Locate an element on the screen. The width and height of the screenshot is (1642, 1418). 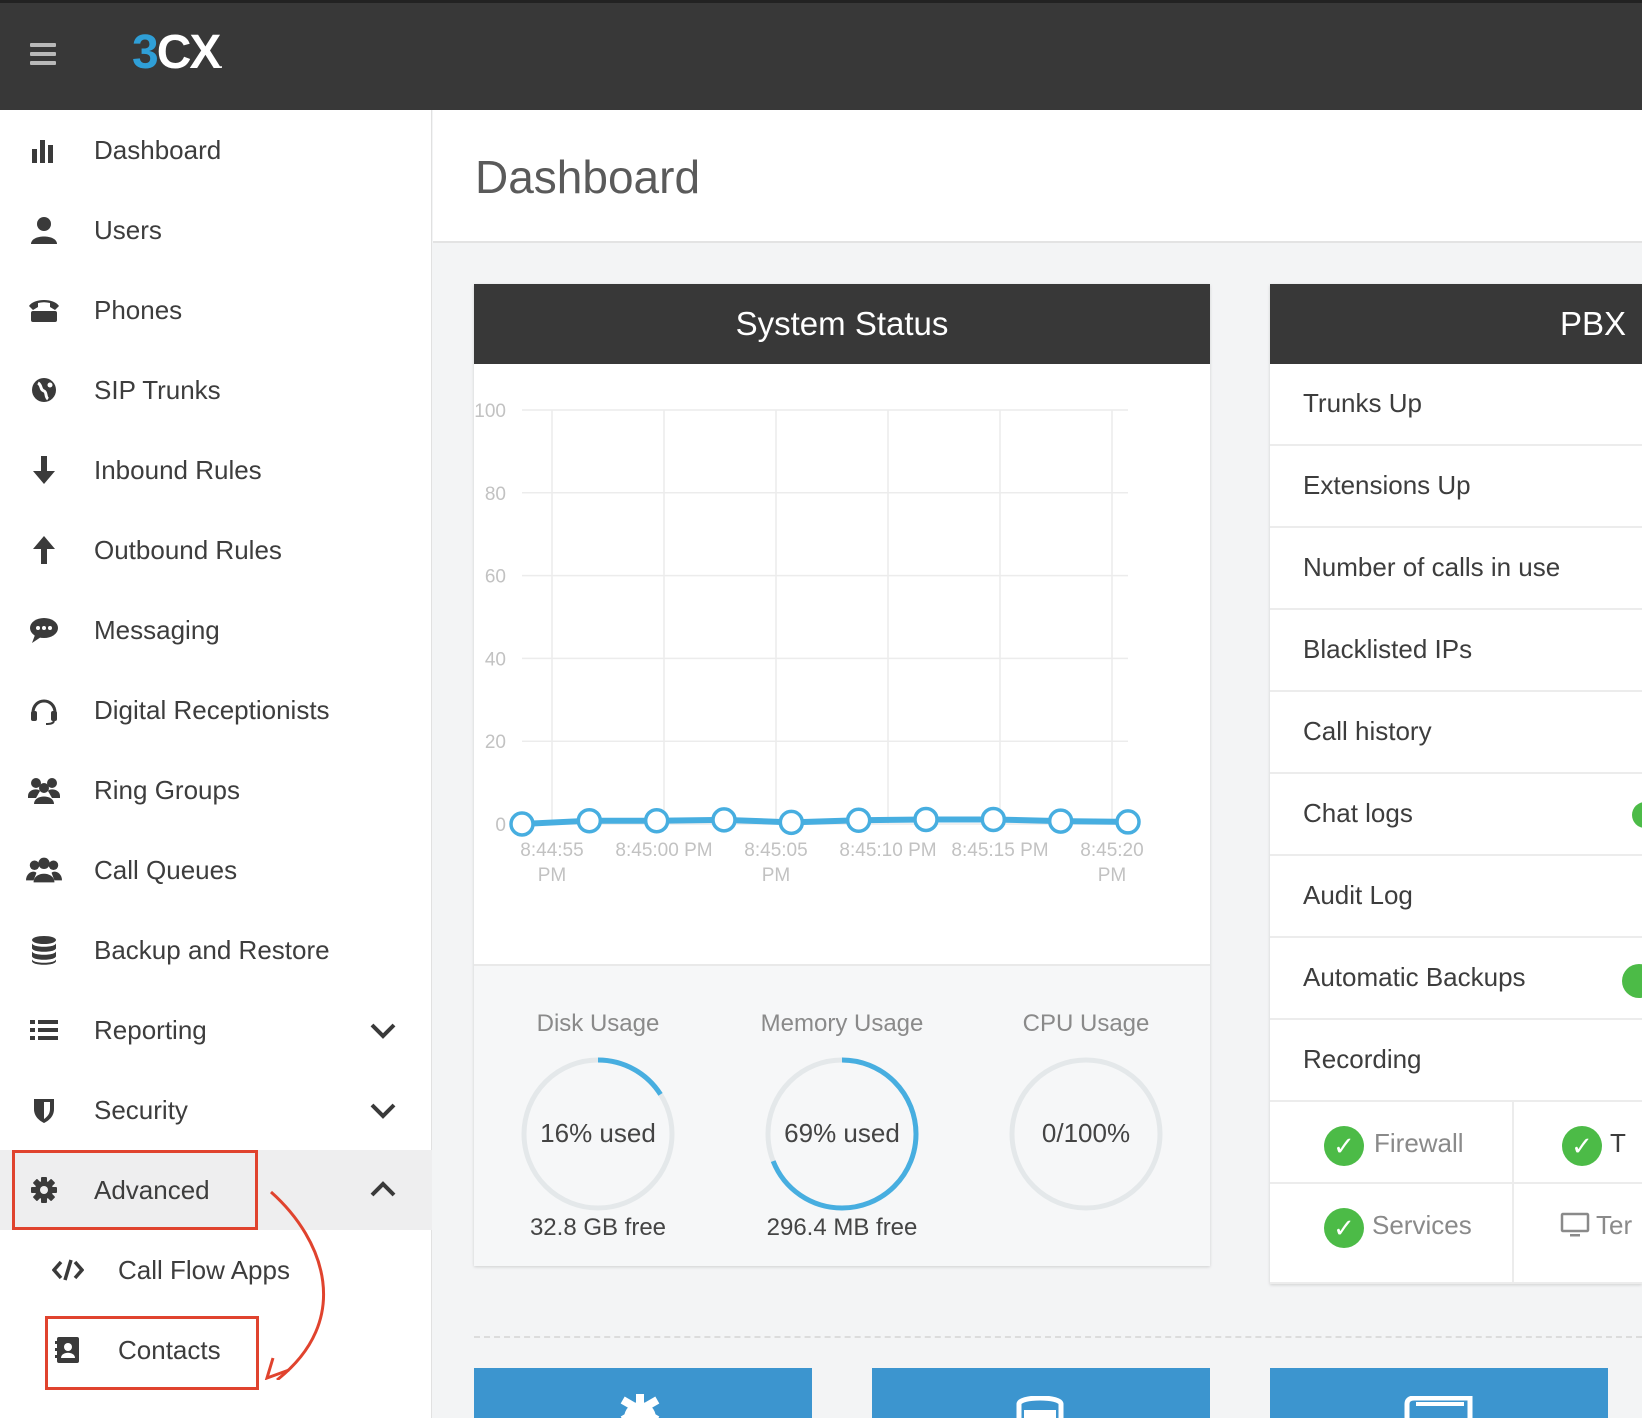
pbx-row-label: Chat logs is located at coordinates (1358, 813).